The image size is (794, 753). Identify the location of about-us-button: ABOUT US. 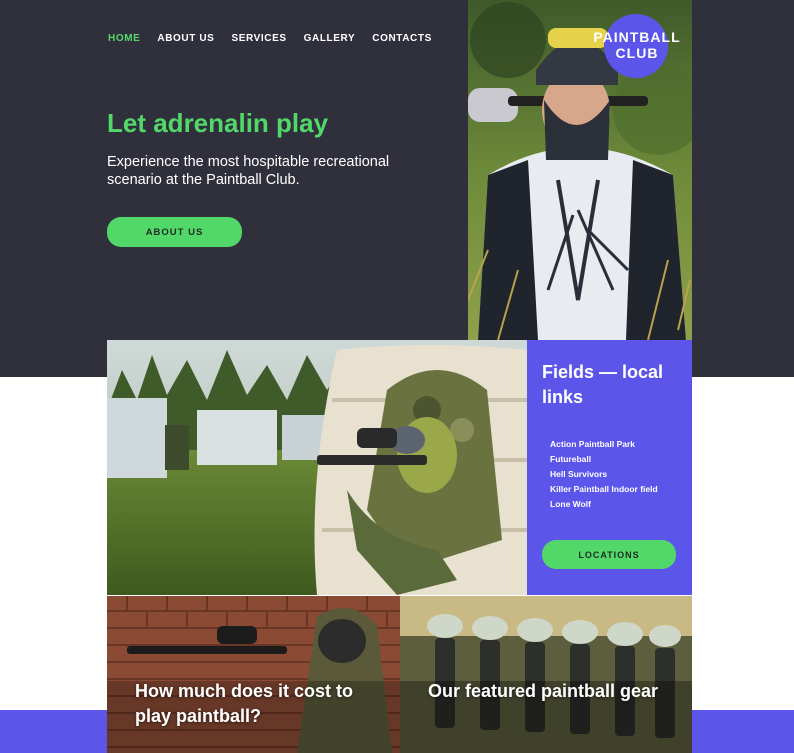
(174, 232).